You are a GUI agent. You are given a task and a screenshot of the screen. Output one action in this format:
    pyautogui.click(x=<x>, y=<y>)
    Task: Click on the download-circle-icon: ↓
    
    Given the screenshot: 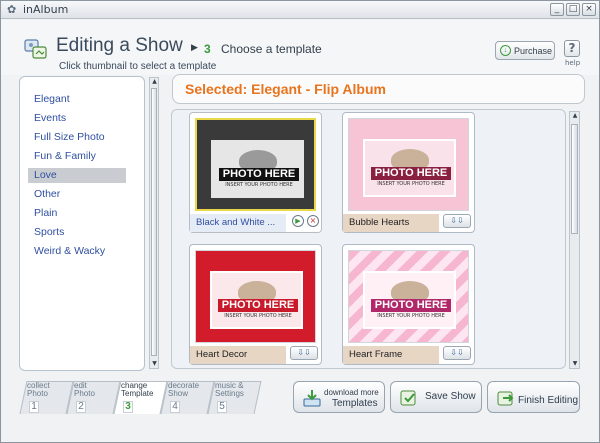 What is the action you would take?
    pyautogui.click(x=505, y=50)
    